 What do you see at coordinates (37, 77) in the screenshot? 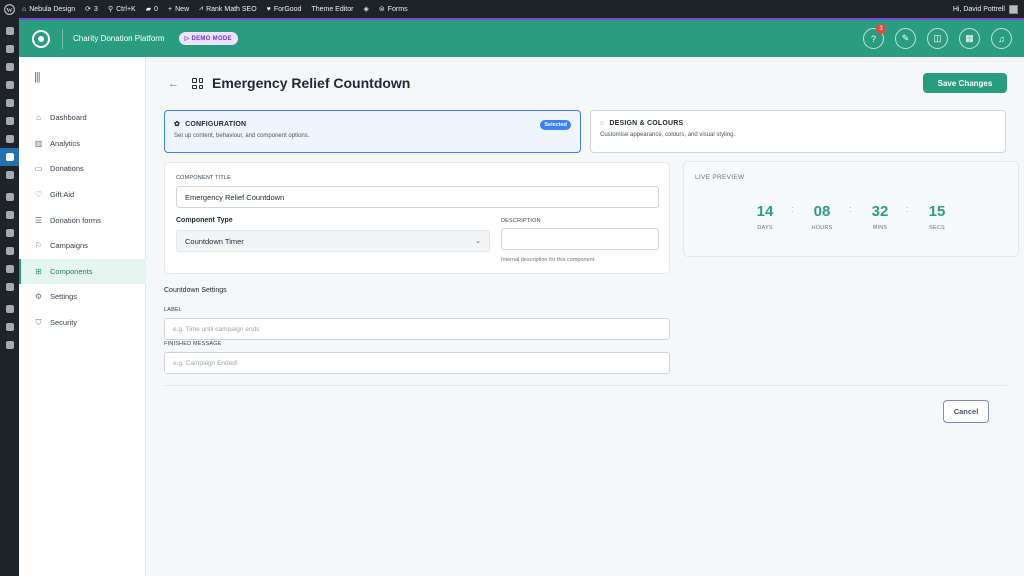
I see `collapse-sidebar-icon: |||` at bounding box center [37, 77].